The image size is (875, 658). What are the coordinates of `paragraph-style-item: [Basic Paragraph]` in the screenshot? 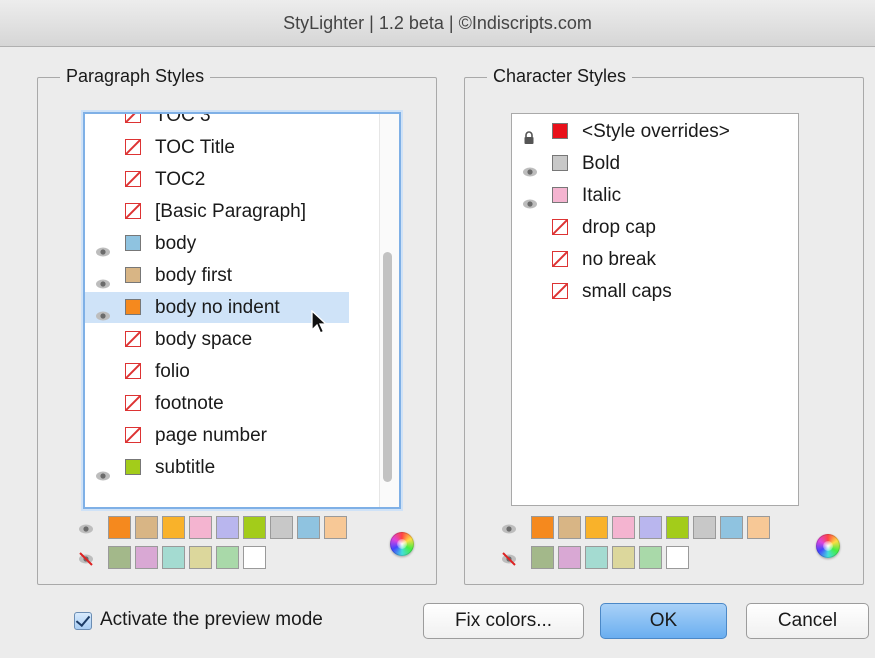 It's located at (217, 211).